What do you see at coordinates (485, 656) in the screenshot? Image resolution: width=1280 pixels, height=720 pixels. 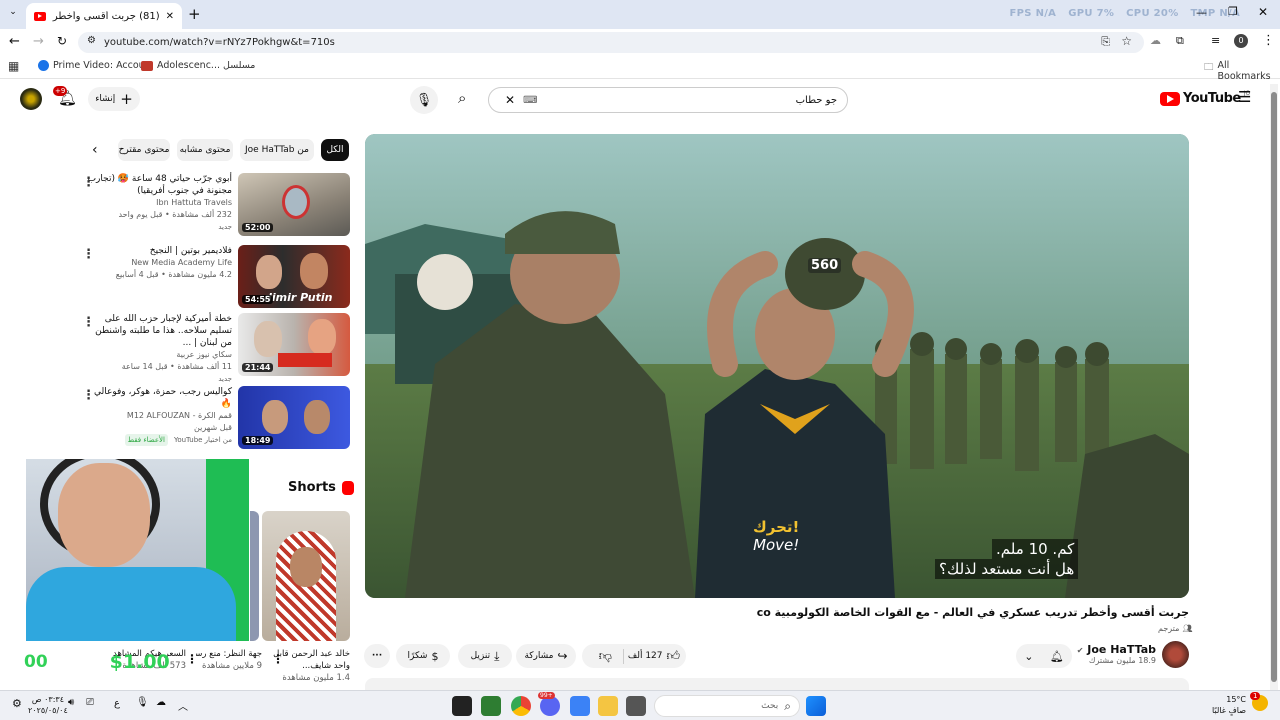 I see `download-button: تنزيل ⤓` at bounding box center [485, 656].